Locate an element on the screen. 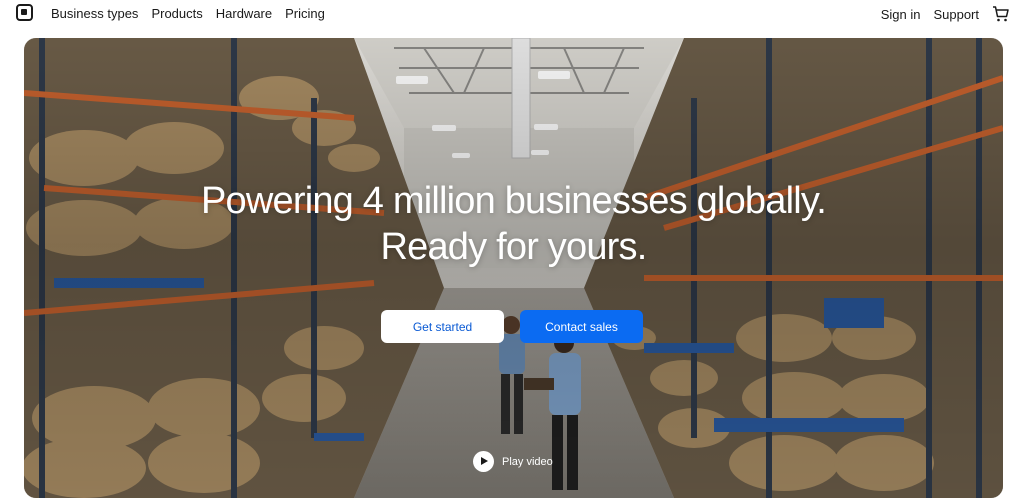 This screenshot has height=498, width=1024. play-video-button: Play video is located at coordinates (513, 461).